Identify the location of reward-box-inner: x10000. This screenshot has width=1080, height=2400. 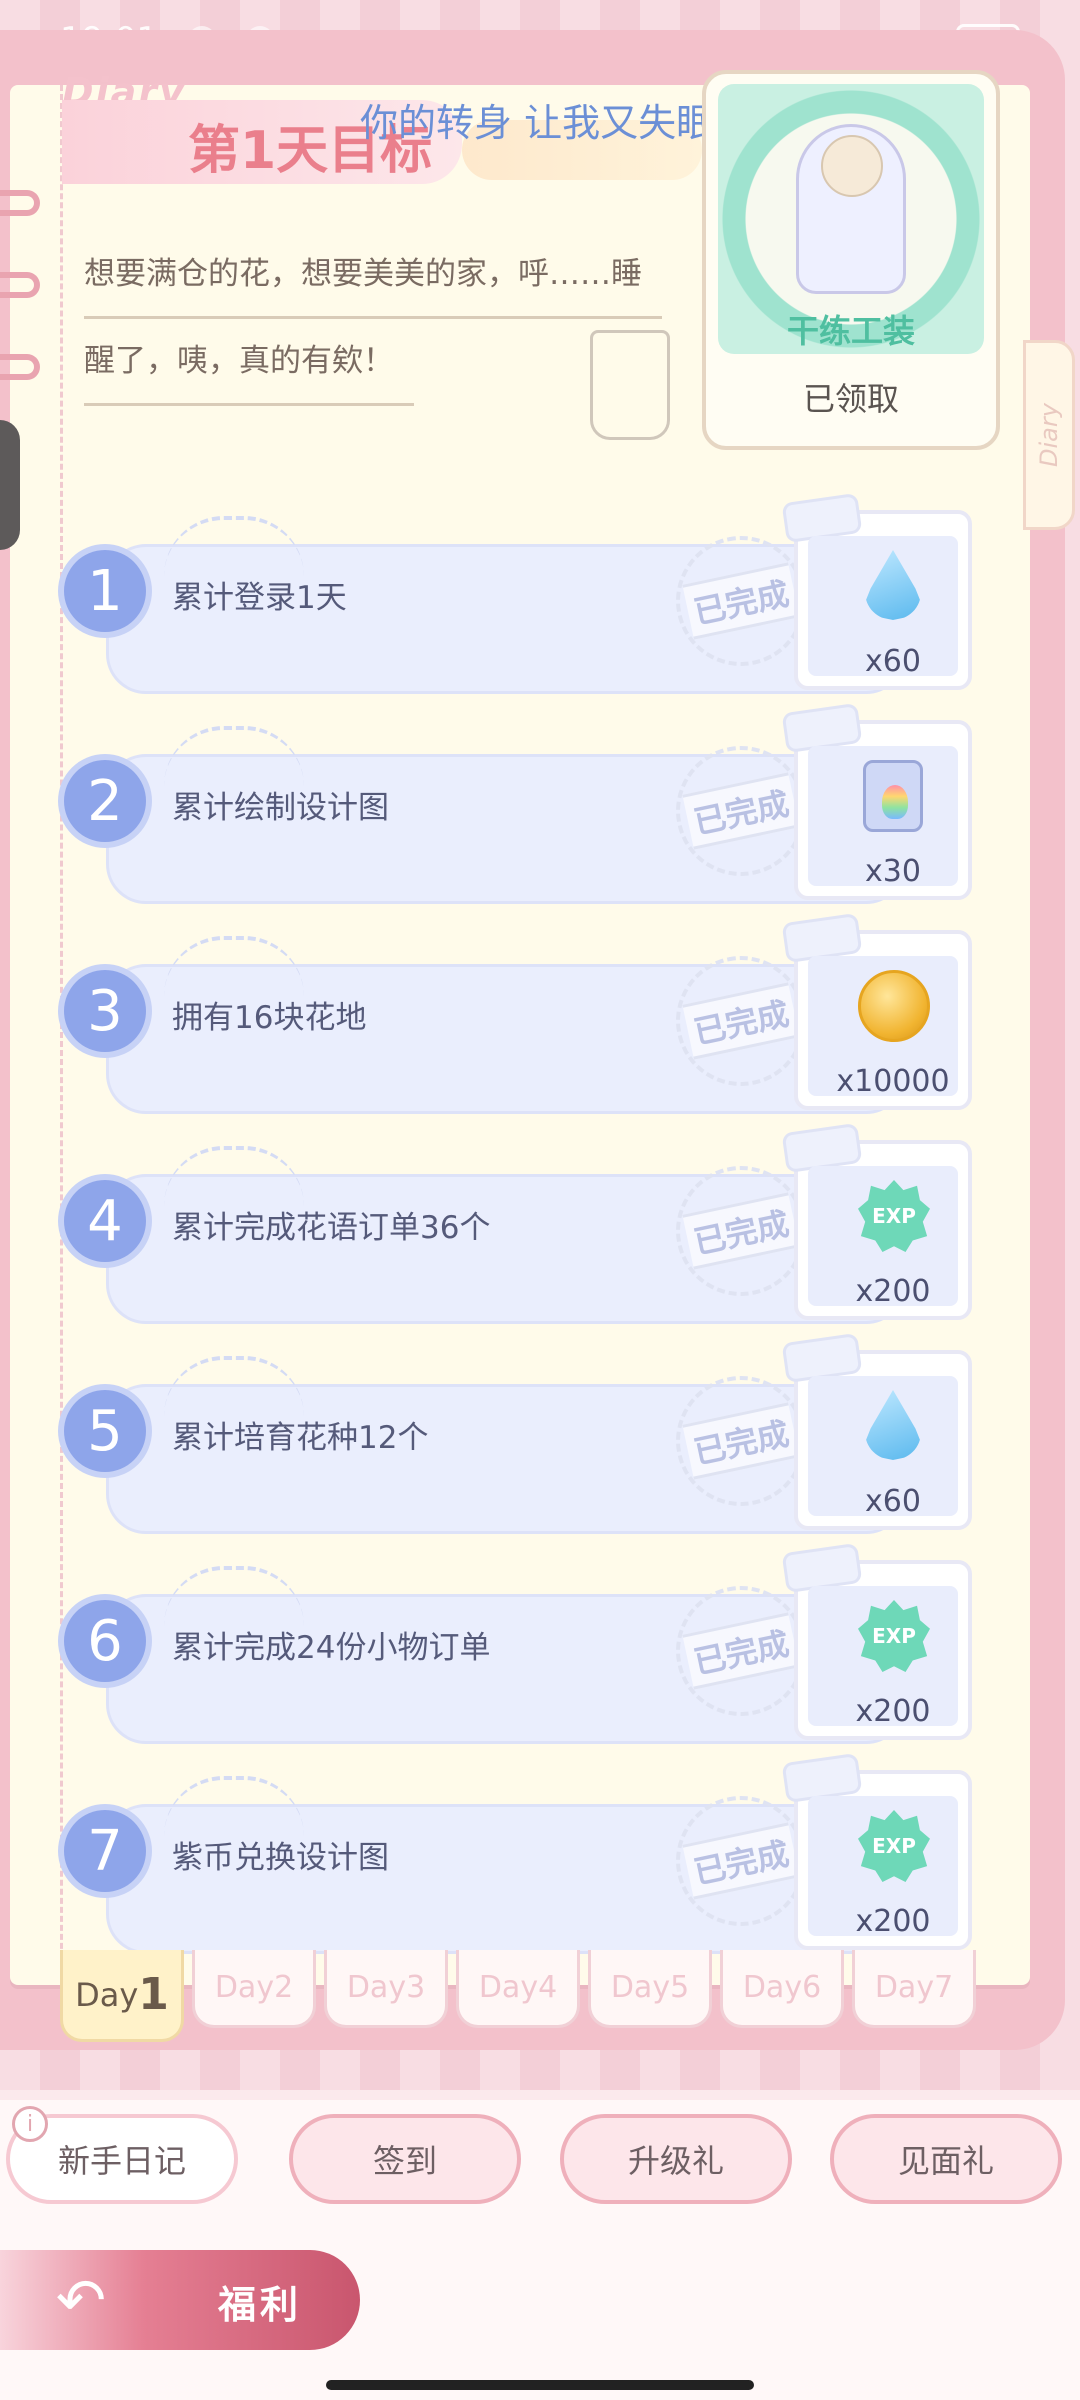
(883, 1027).